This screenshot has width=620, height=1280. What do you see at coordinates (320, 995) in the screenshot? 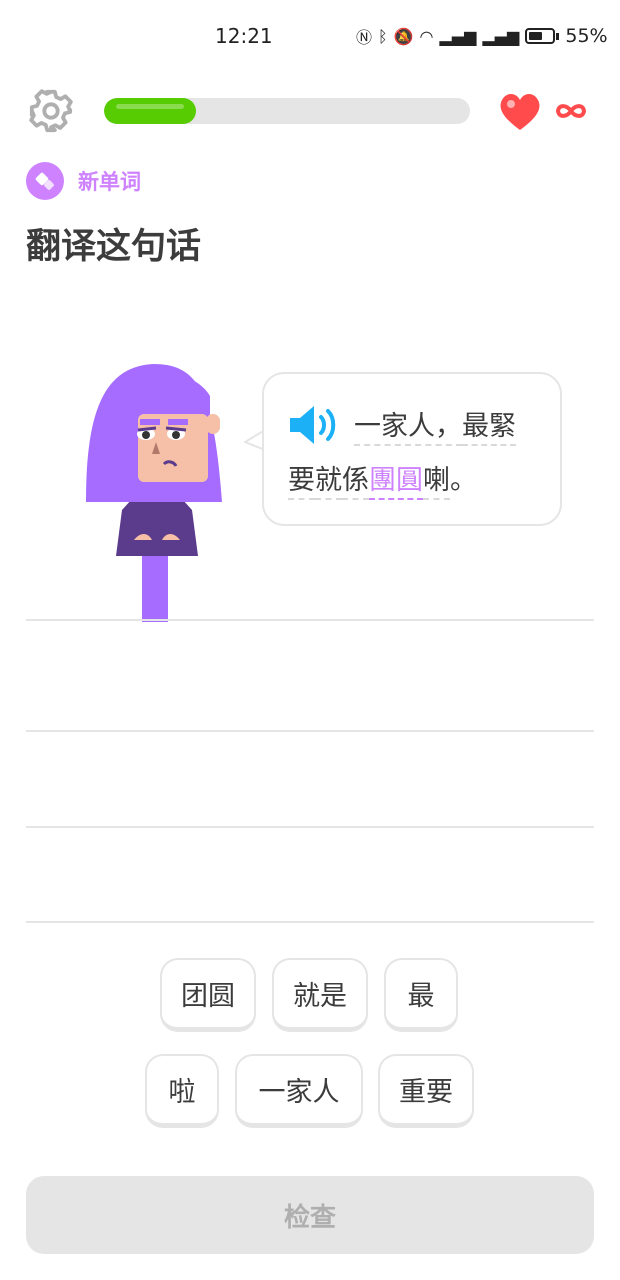
I see `word-chip: 就是` at bounding box center [320, 995].